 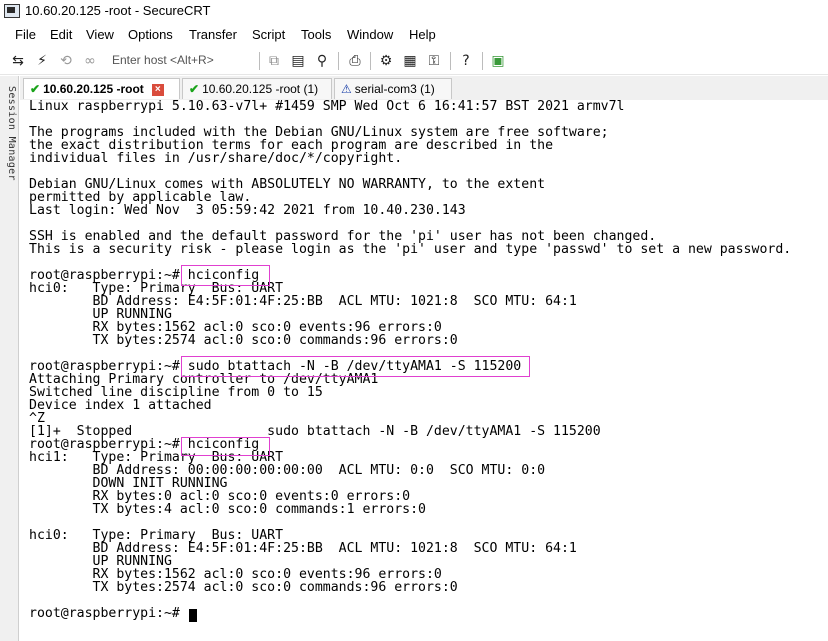 I want to click on session-manager-panel: Session Manager, so click(x=9, y=358).